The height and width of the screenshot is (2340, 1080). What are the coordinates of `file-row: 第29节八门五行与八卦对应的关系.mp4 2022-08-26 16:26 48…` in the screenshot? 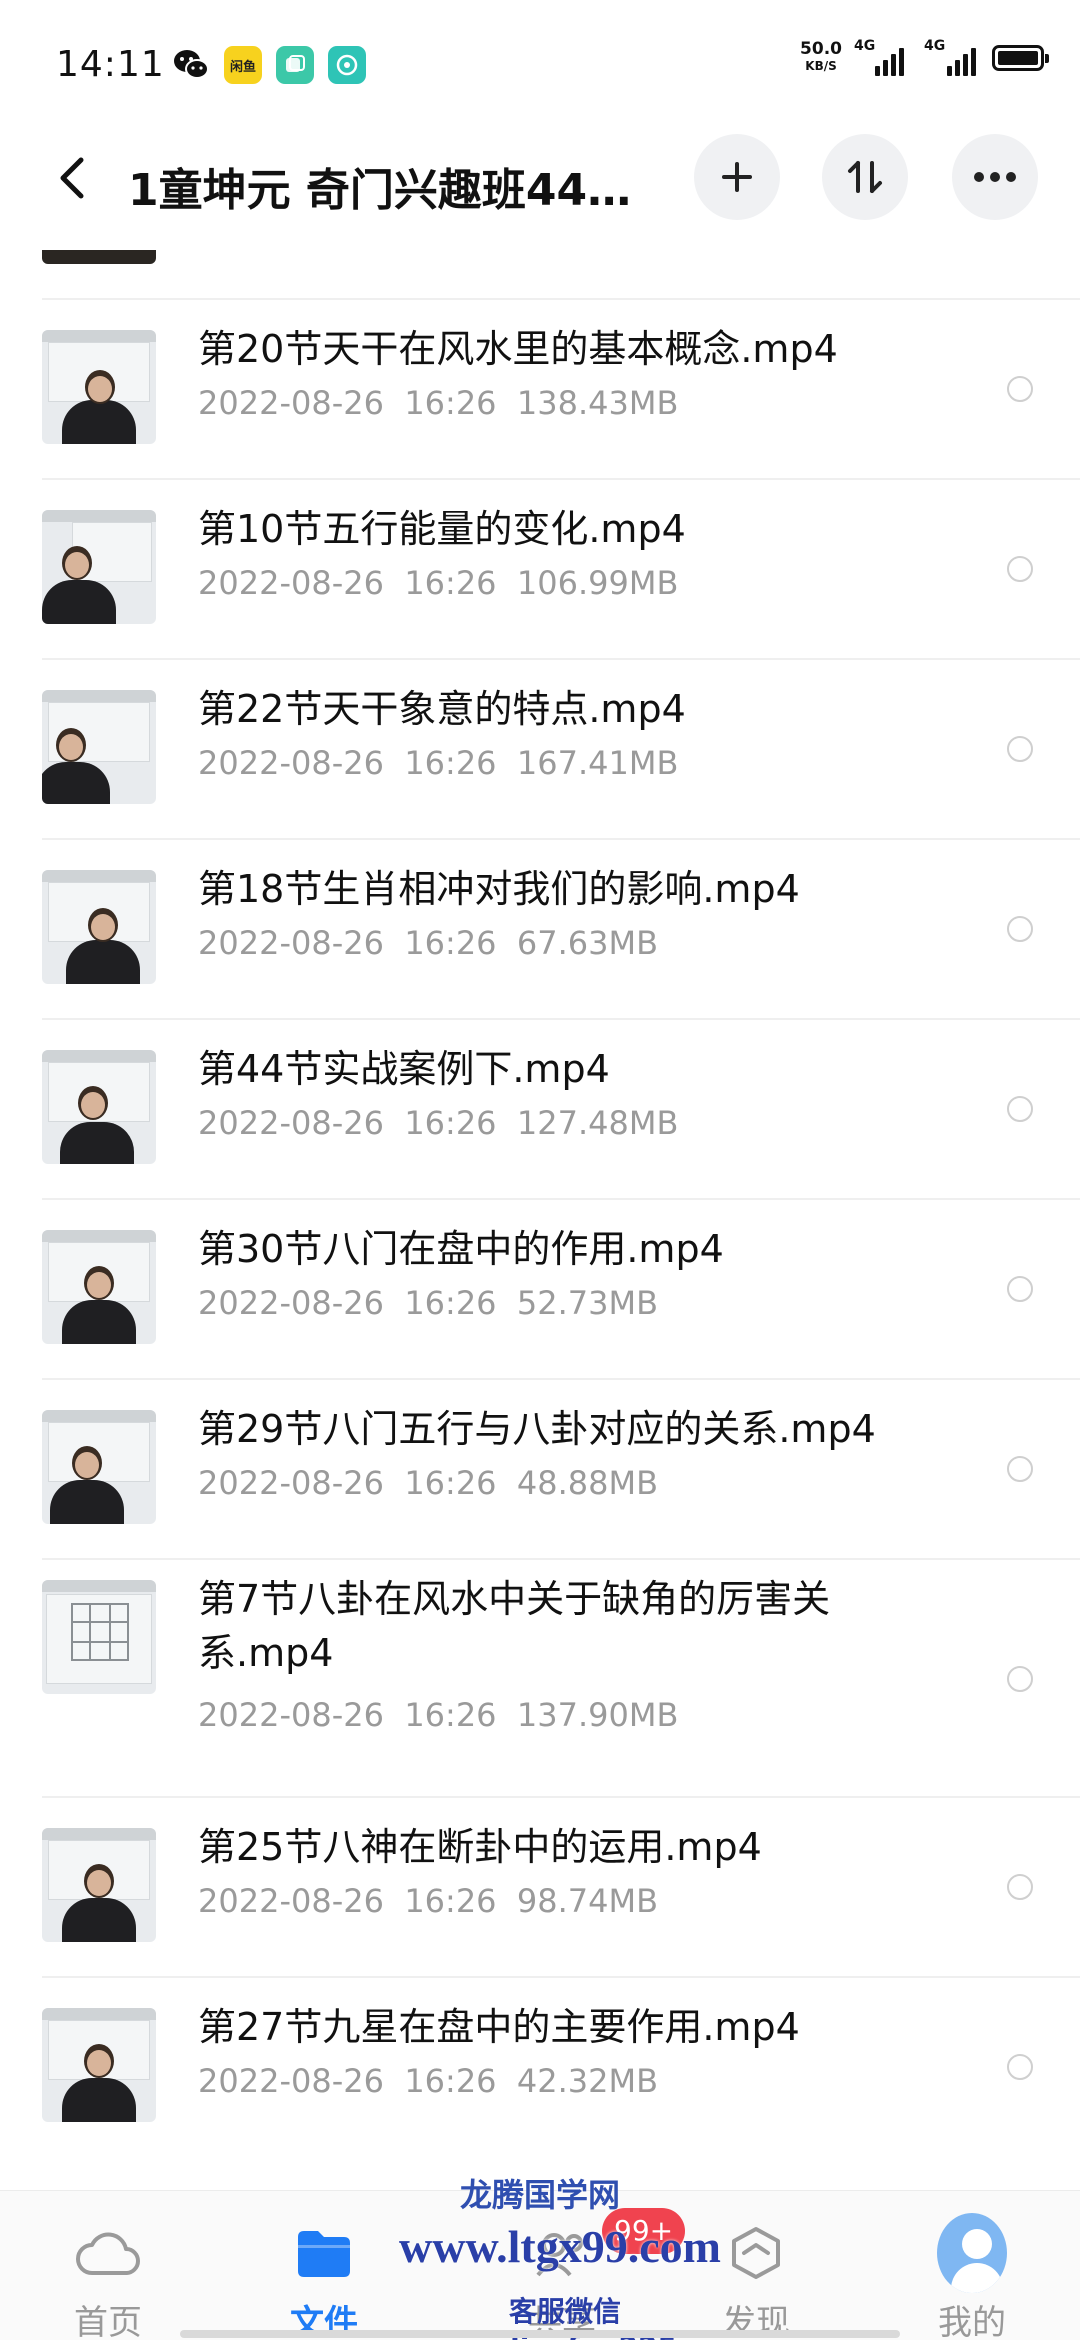 It's located at (540, 1469).